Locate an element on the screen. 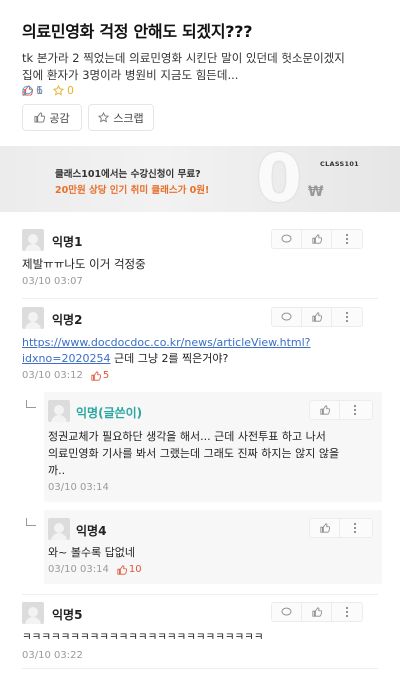 This screenshot has height=674, width=400. comment-meta: 03/10 03:07 is located at coordinates (52, 281).